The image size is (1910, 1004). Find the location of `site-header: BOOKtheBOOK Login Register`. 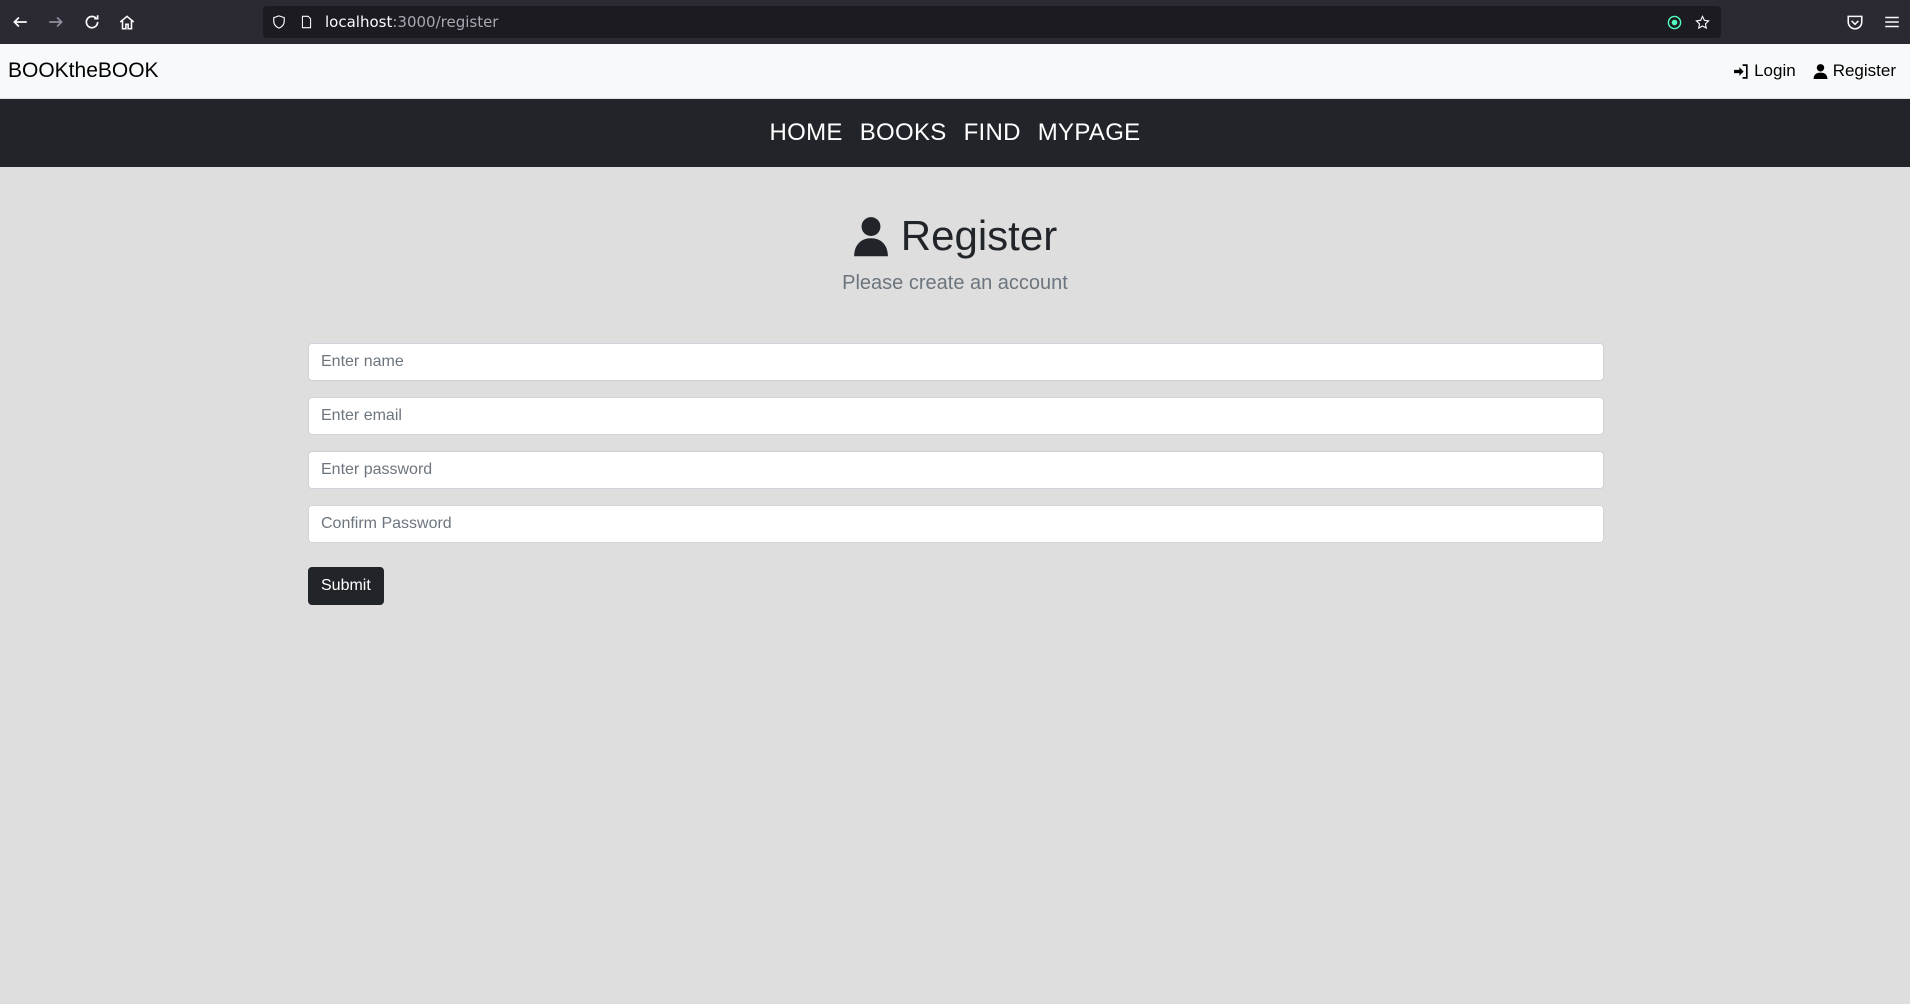

site-header: BOOKtheBOOK Login Register is located at coordinates (955, 71).